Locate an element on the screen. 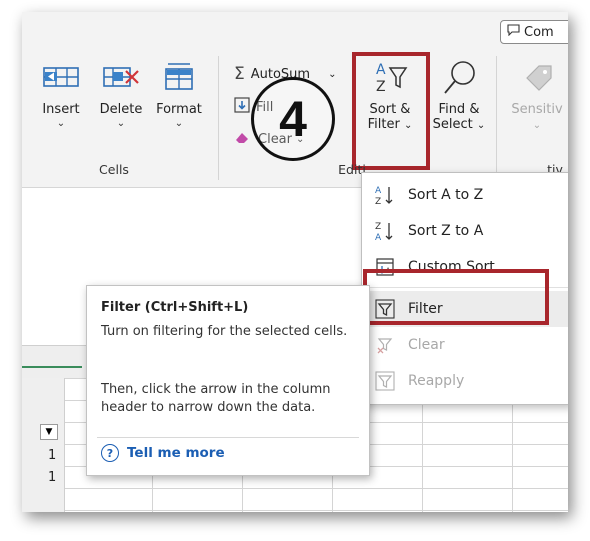 Image resolution: width=590 pixels, height=541 pixels. find-select-button: Find & Select ⌄ is located at coordinates (459, 95).